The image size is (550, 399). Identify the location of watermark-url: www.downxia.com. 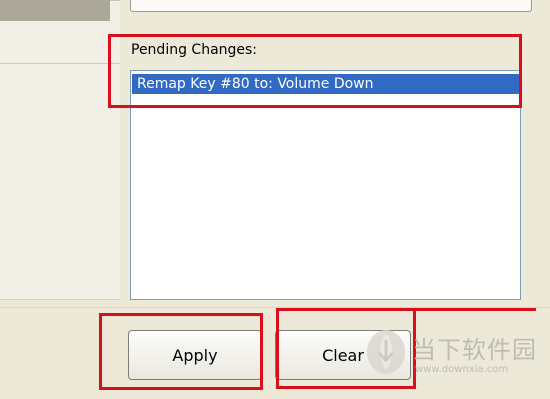
(462, 369).